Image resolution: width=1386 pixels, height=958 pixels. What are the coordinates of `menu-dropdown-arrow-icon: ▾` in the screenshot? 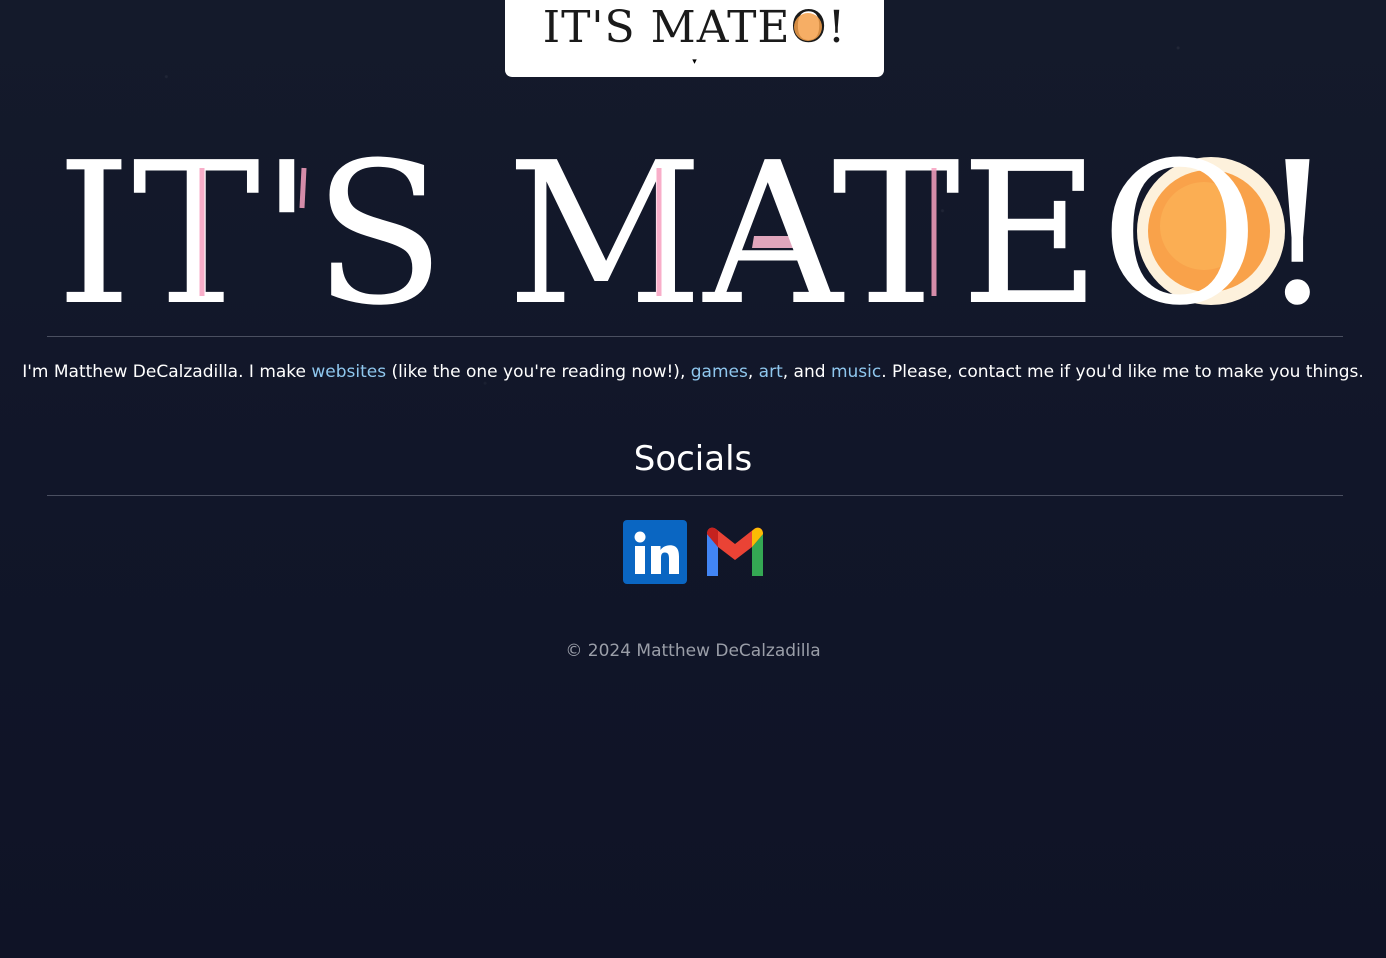 It's located at (694, 62).